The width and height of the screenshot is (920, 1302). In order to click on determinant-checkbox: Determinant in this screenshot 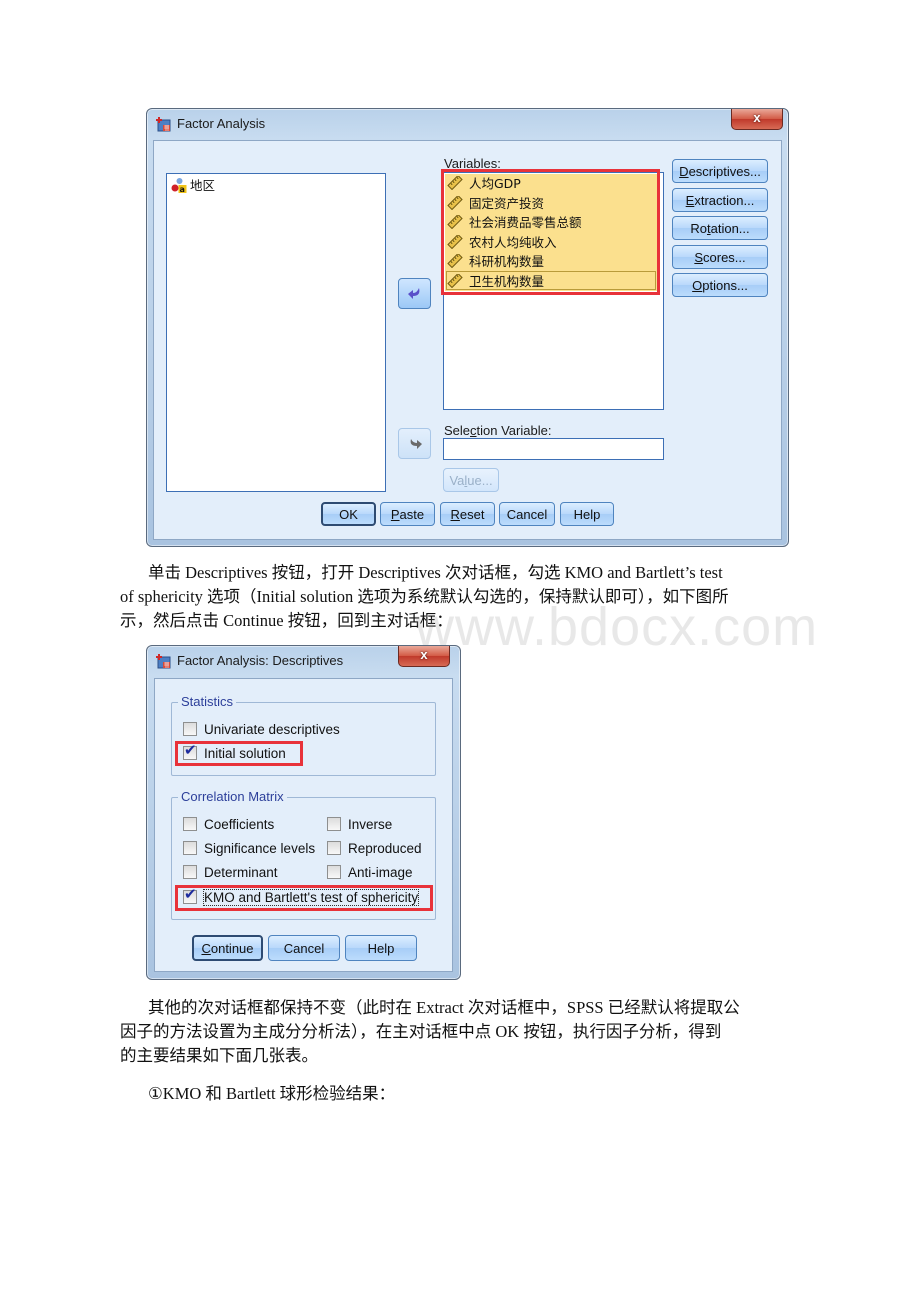, I will do `click(230, 873)`.